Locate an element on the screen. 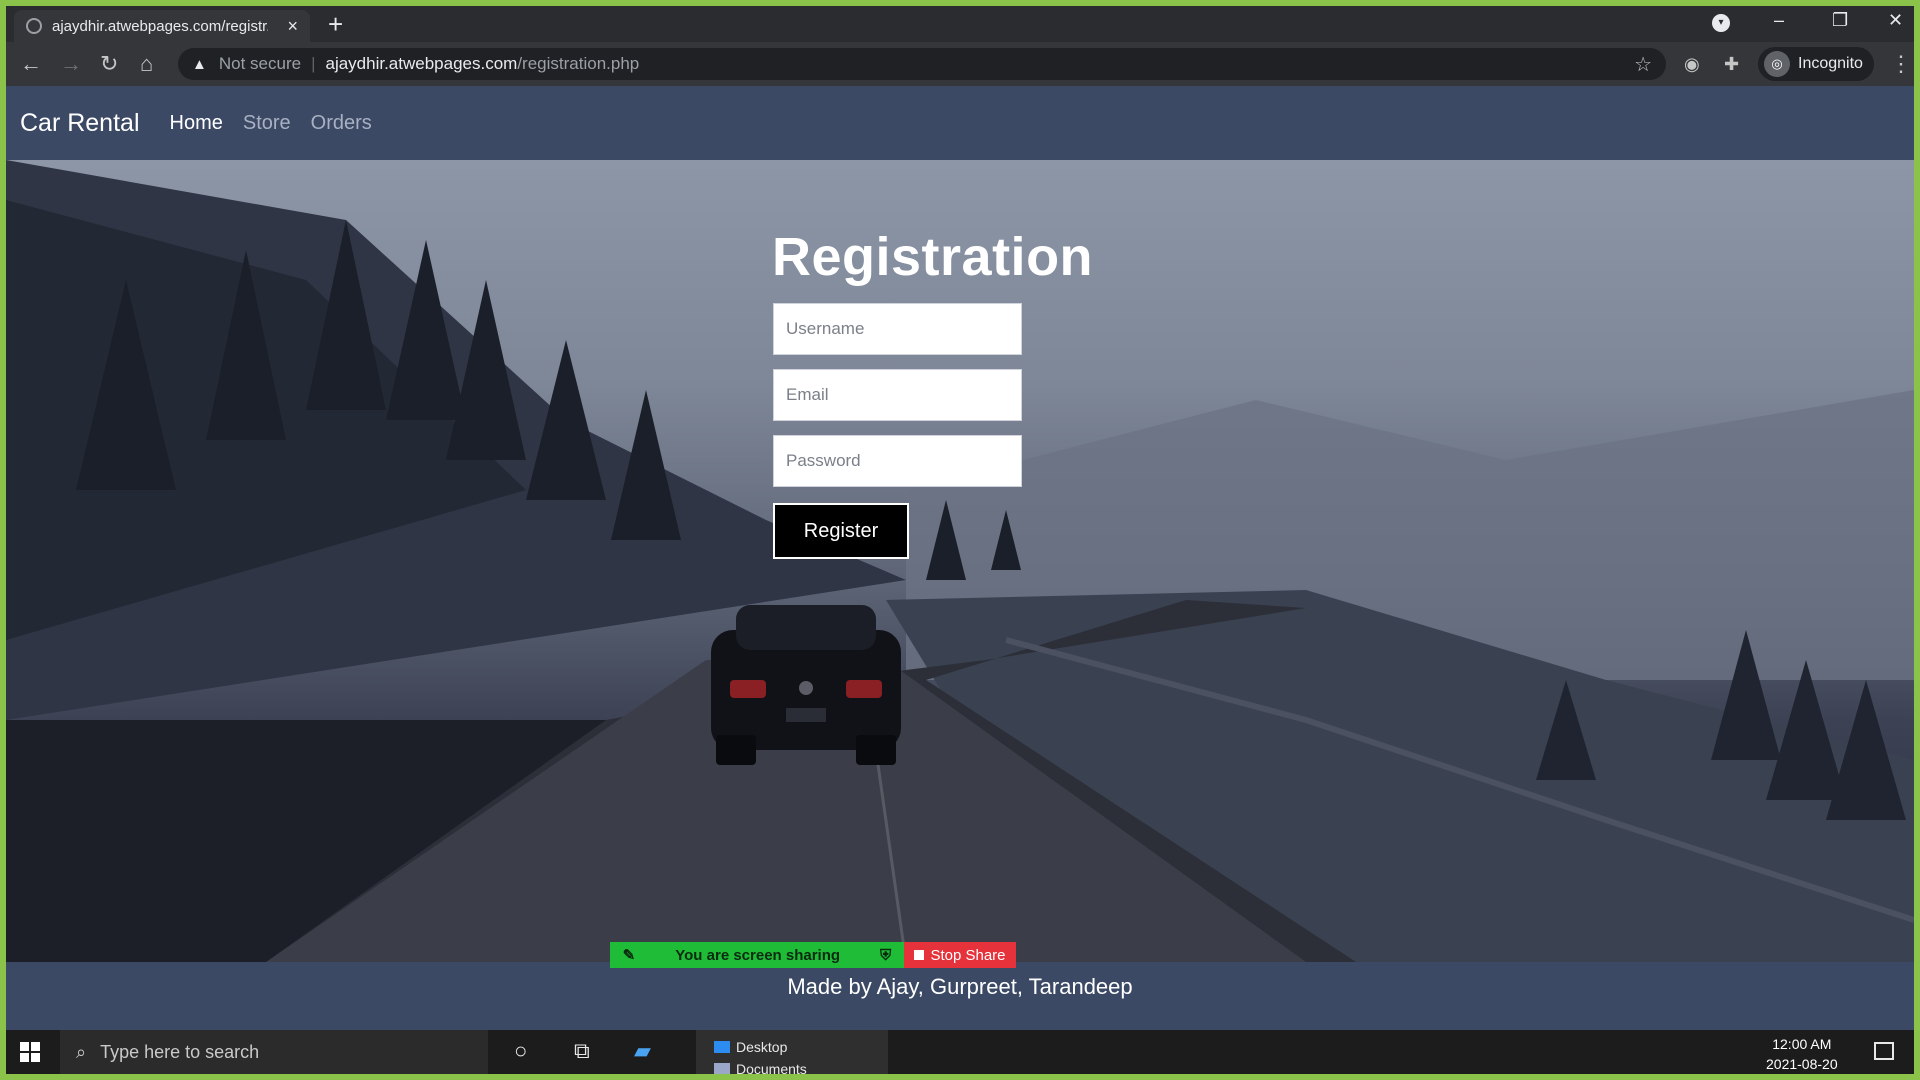  extensions-puzzle-icon: ✚ is located at coordinates (1731, 64).